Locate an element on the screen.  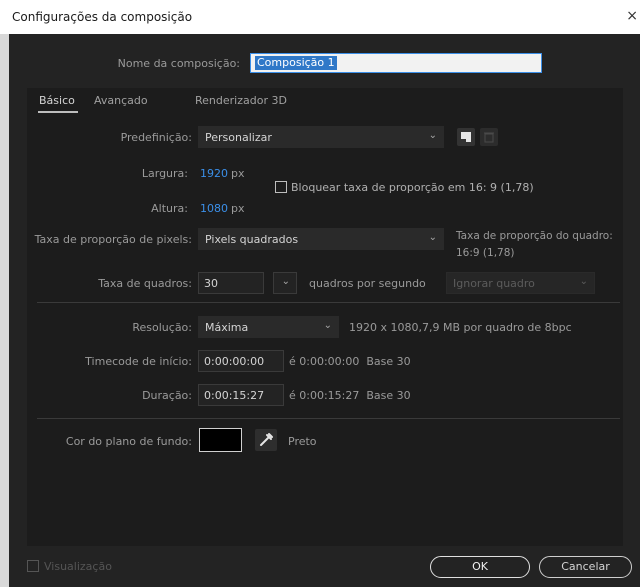
frame-rate-dropdown: ⌄ is located at coordinates (285, 283).